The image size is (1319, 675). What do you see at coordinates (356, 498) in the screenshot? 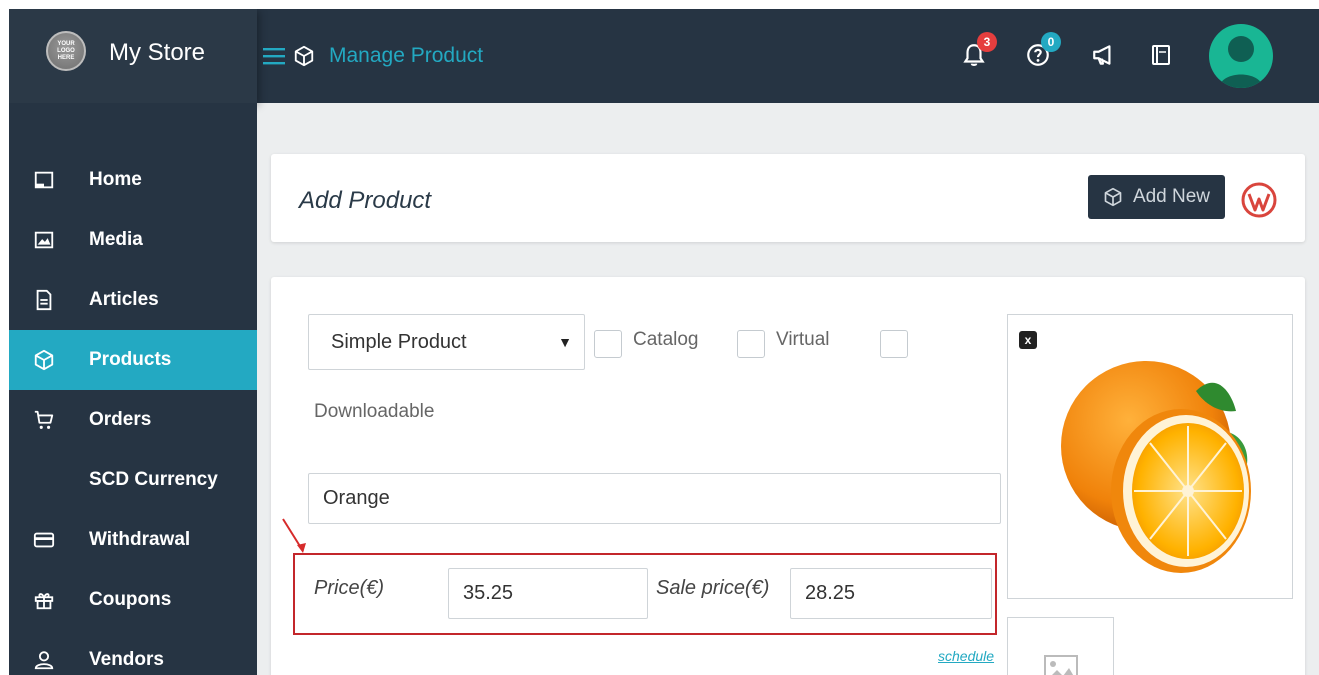
I see `product-name-value: Orange` at bounding box center [356, 498].